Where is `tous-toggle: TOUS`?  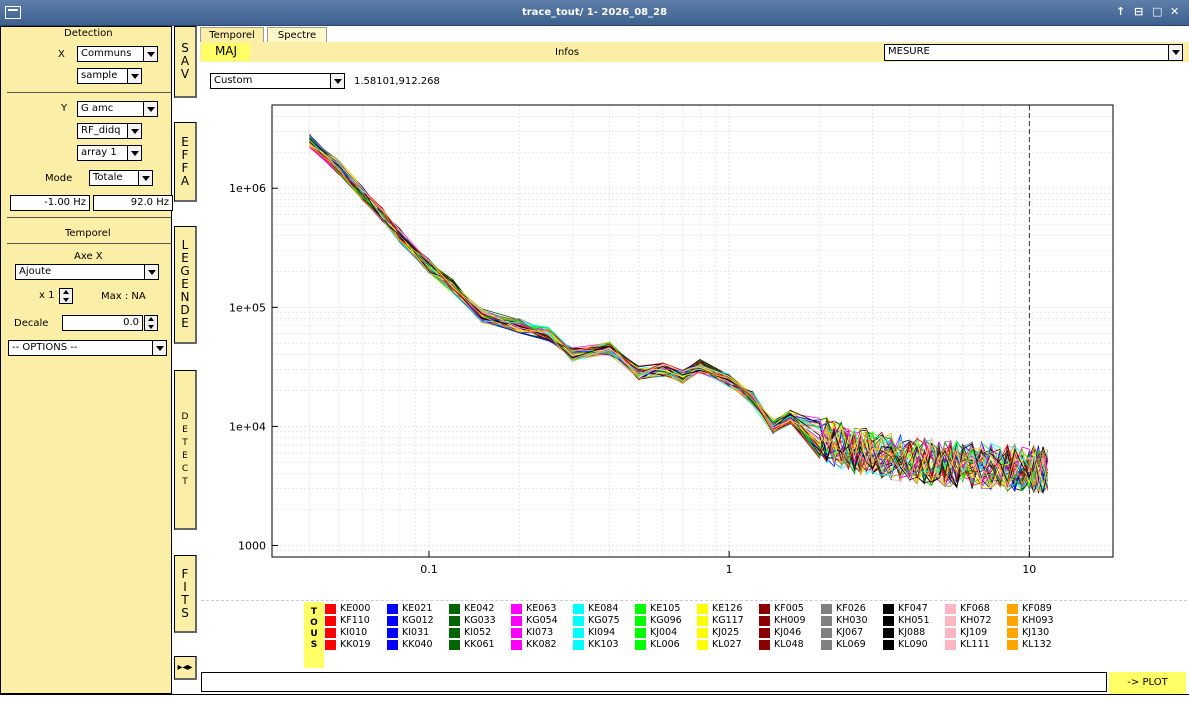
tous-toggle: TOUS is located at coordinates (314, 635).